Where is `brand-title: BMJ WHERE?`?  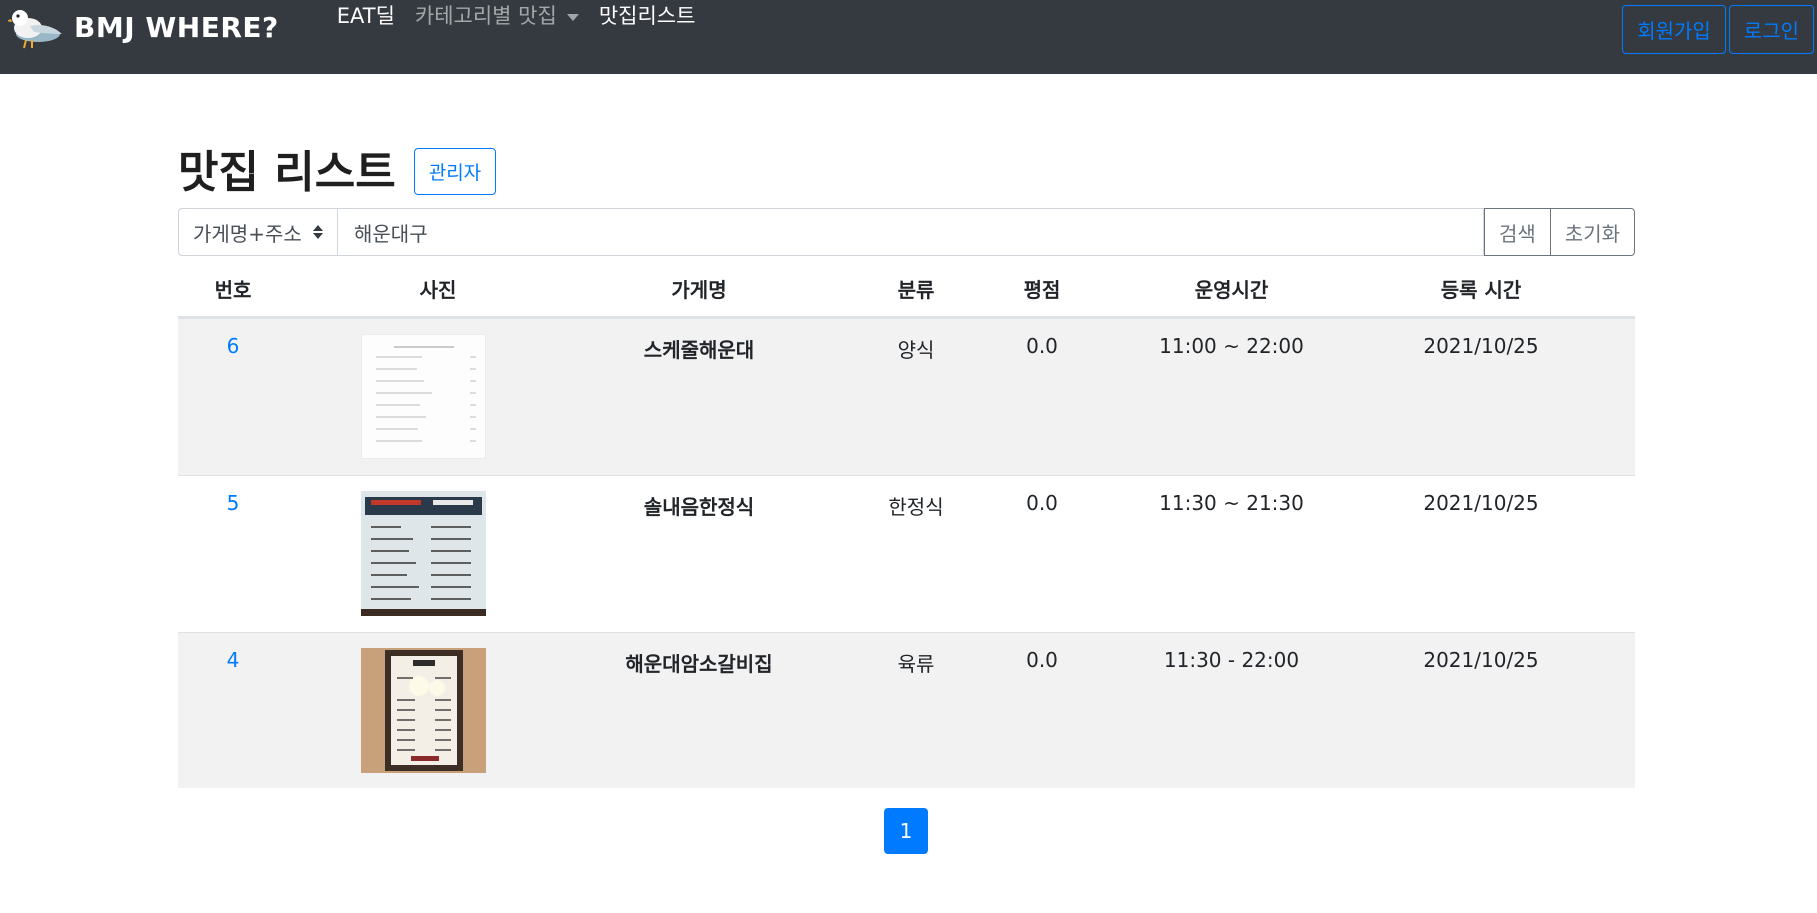 brand-title: BMJ WHERE? is located at coordinates (176, 27).